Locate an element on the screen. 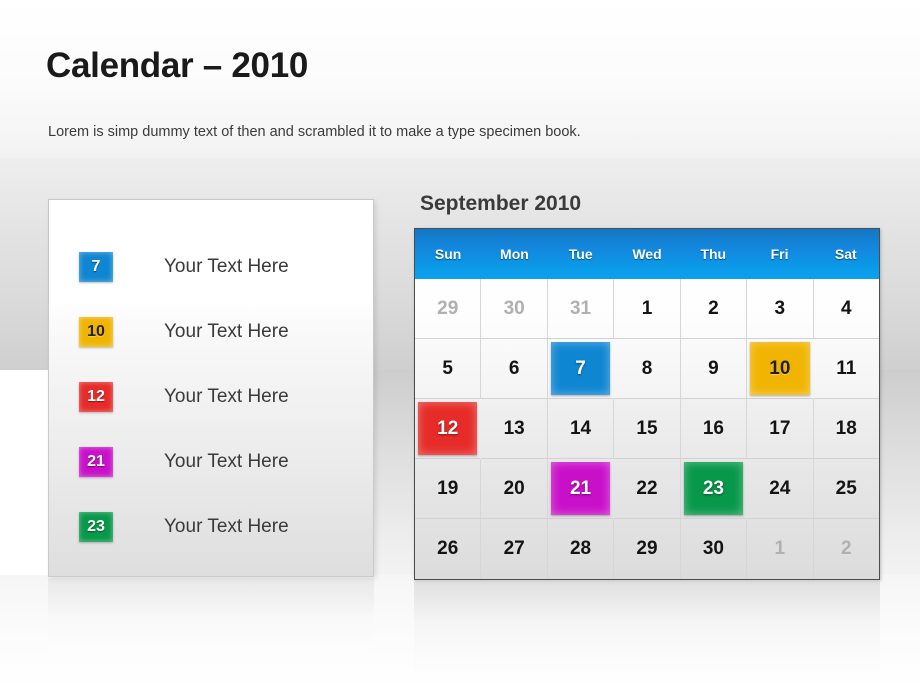 The width and height of the screenshot is (920, 690). calendar-day-highlighted: 12 is located at coordinates (448, 429).